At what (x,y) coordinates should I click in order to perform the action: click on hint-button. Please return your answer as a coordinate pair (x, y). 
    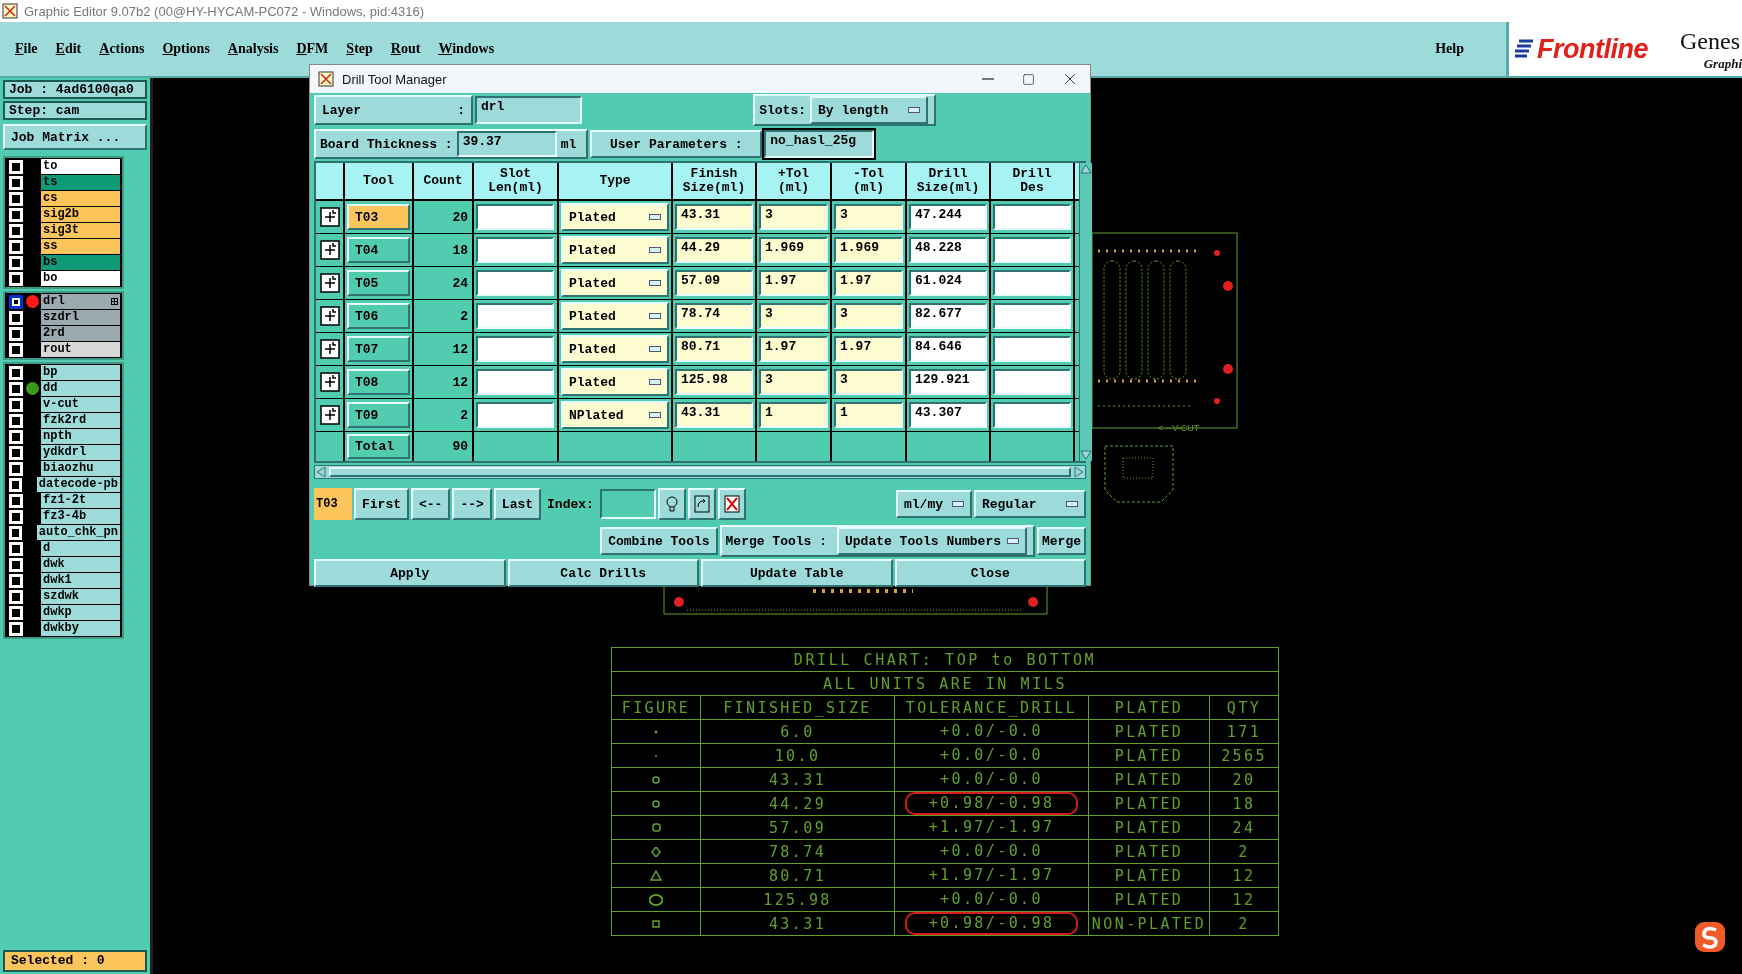
    Looking at the image, I should click on (671, 504).